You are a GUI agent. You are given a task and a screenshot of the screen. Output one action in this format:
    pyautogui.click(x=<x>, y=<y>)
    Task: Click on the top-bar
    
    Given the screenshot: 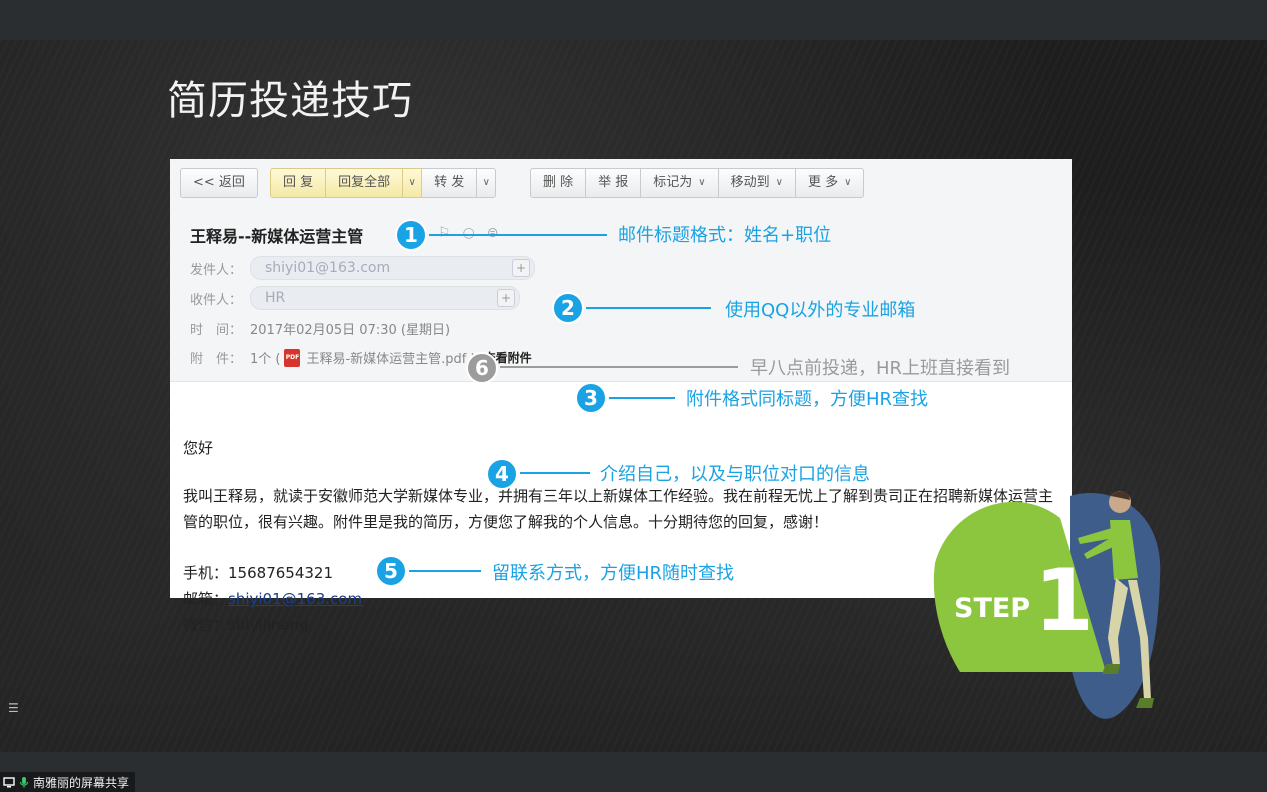 What is the action you would take?
    pyautogui.click(x=633, y=20)
    